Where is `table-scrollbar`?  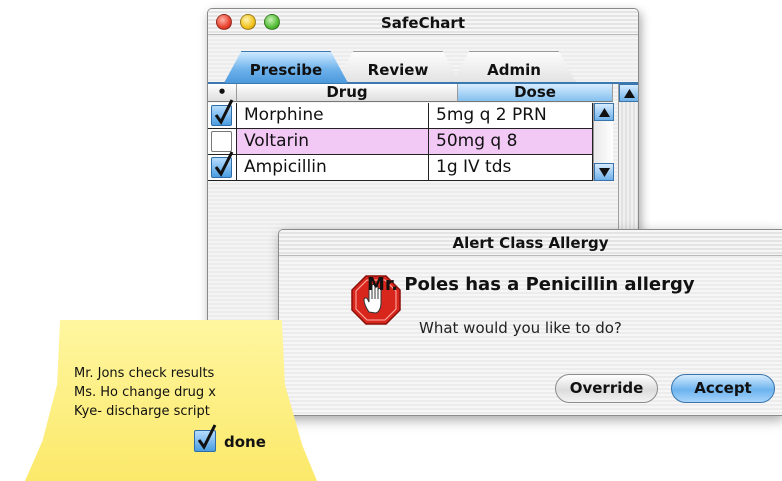 table-scrollbar is located at coordinates (603, 142).